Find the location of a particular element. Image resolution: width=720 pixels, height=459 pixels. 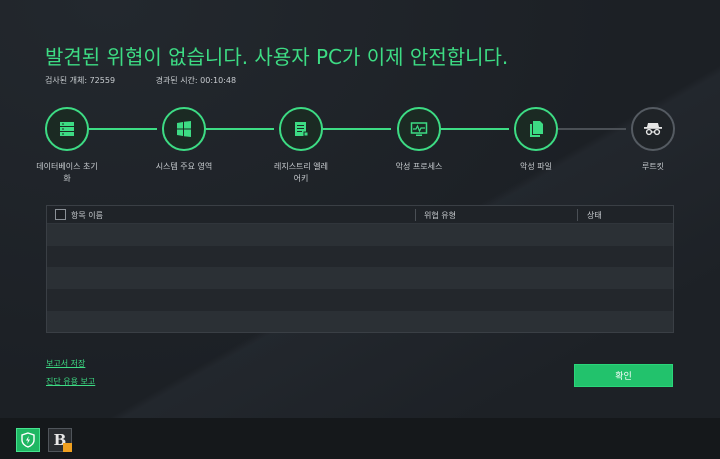

save-report-link: 보고서 저장 is located at coordinates (65, 363).